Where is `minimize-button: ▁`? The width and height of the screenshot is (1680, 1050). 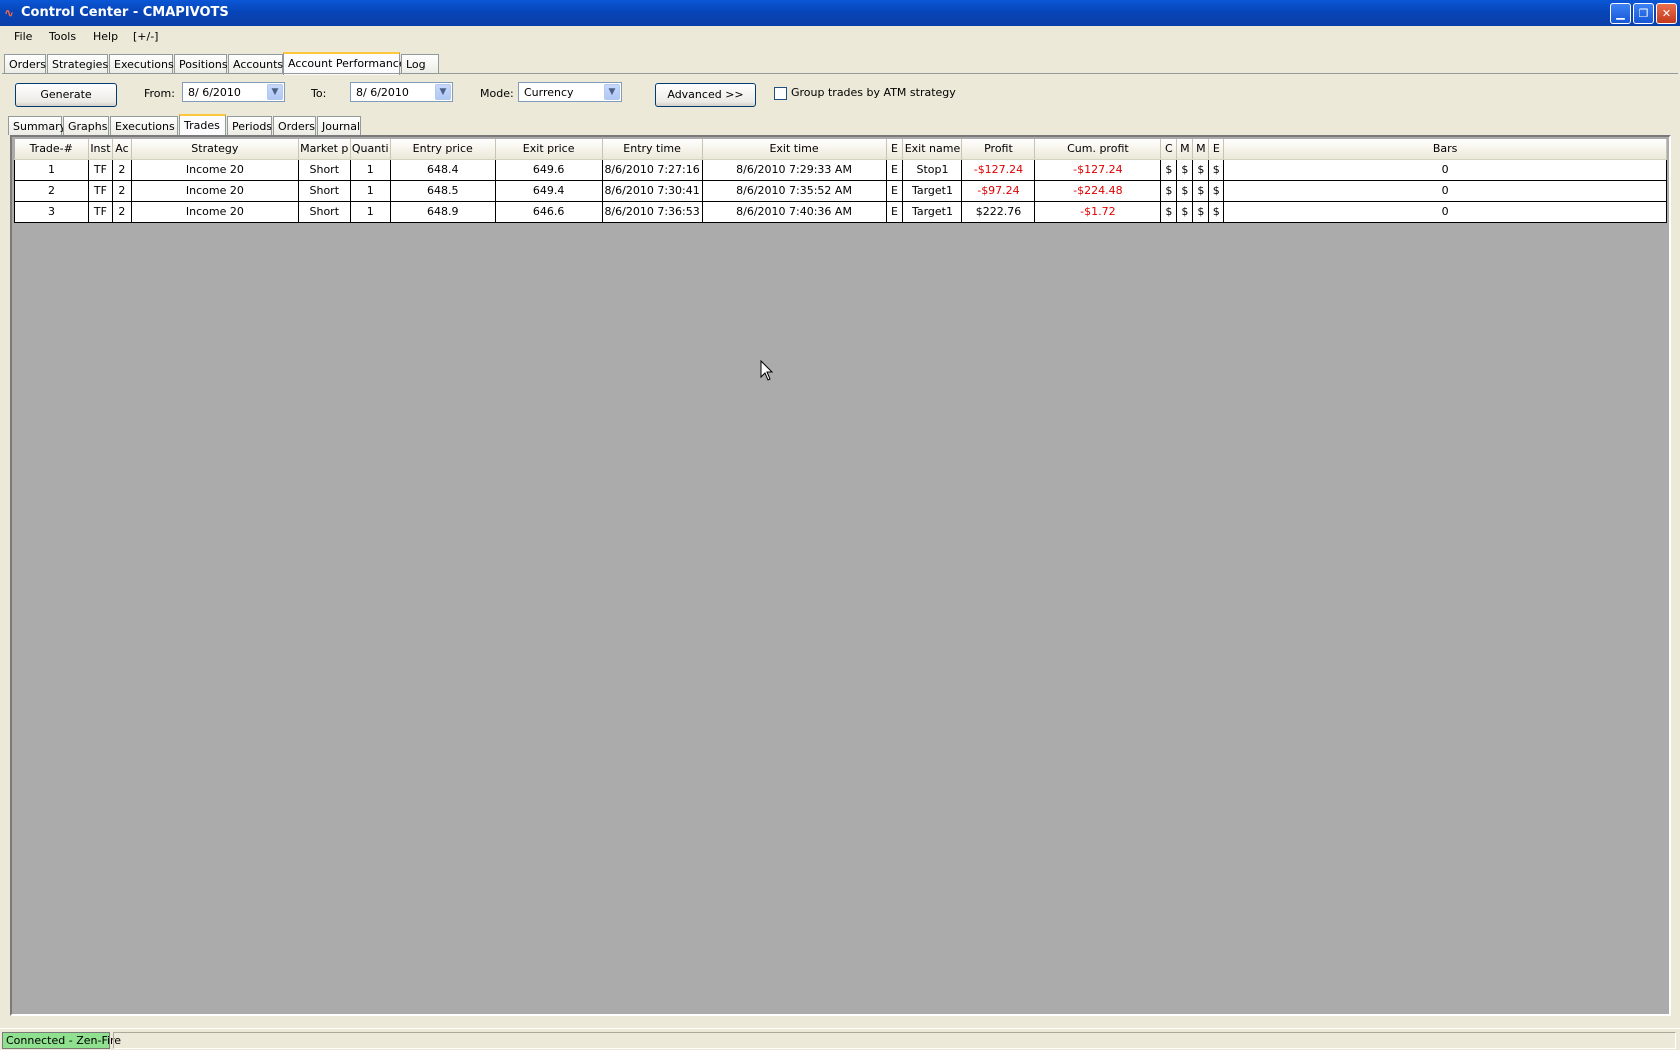 minimize-button: ▁ is located at coordinates (1620, 13).